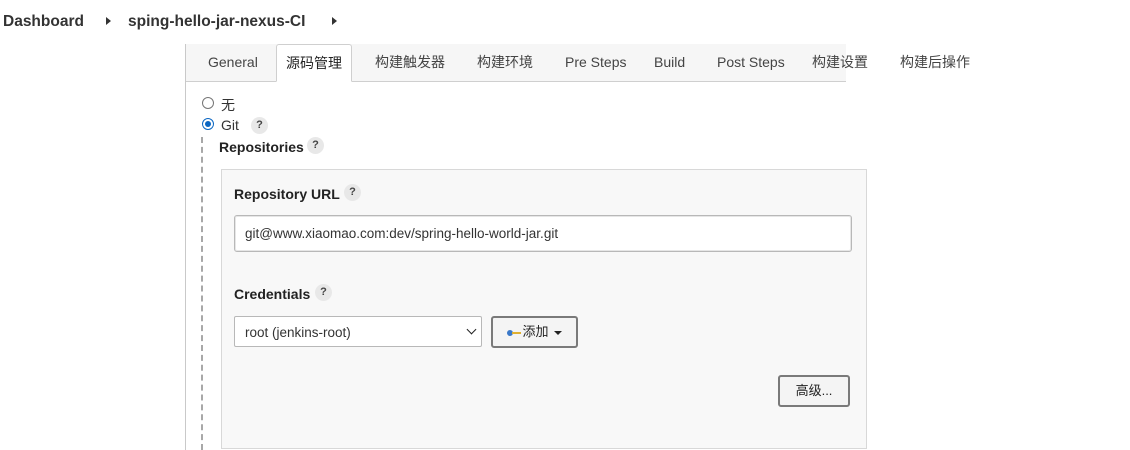 The width and height of the screenshot is (1130, 450). What do you see at coordinates (202, 293) in the screenshot?
I see `section-divider` at bounding box center [202, 293].